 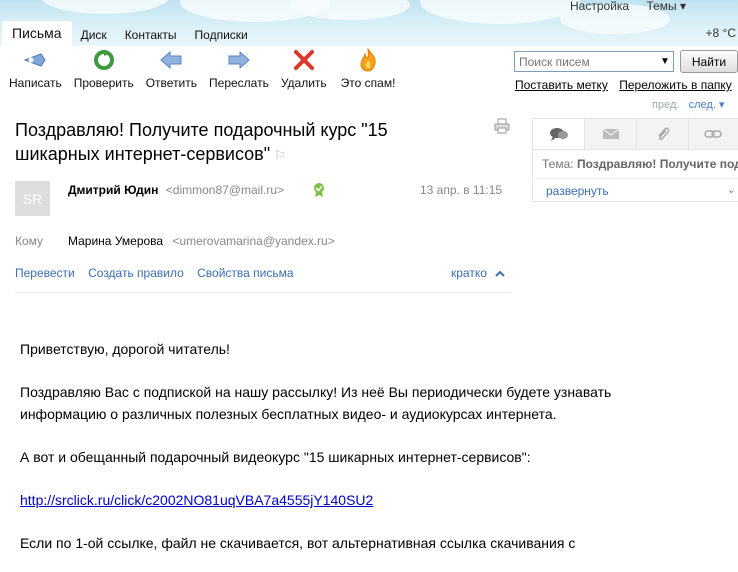 I want to click on delete-button: Удалить, so click(x=306, y=71).